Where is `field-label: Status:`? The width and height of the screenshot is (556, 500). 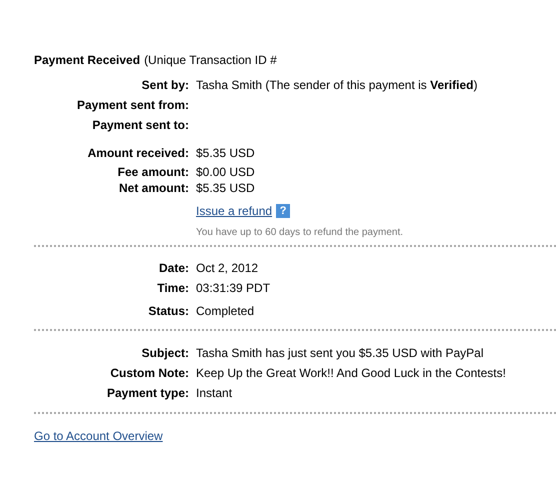
field-label: Status: is located at coordinates (168, 311).